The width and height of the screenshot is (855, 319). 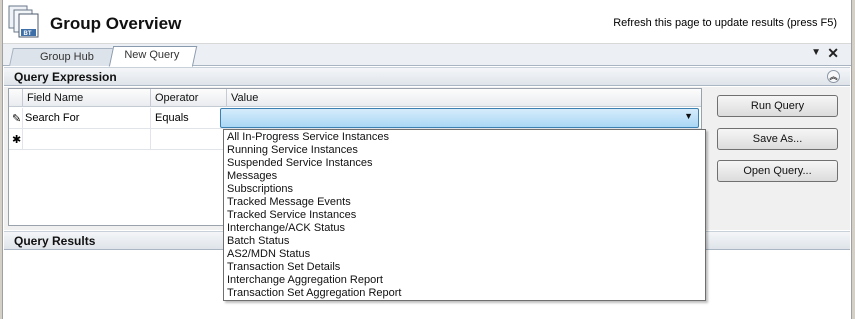 I want to click on pin-dropdown-icon: ▼, so click(x=816, y=52).